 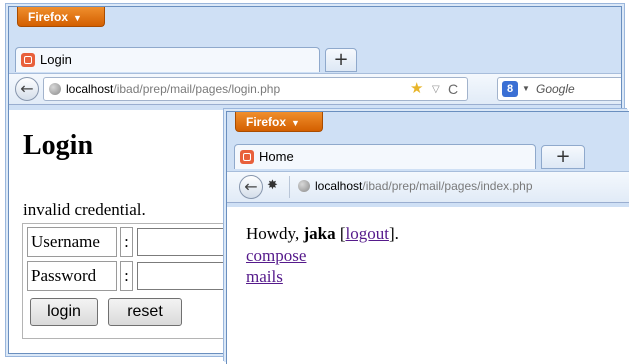 I want to click on password-label: Password, so click(x=72, y=276).